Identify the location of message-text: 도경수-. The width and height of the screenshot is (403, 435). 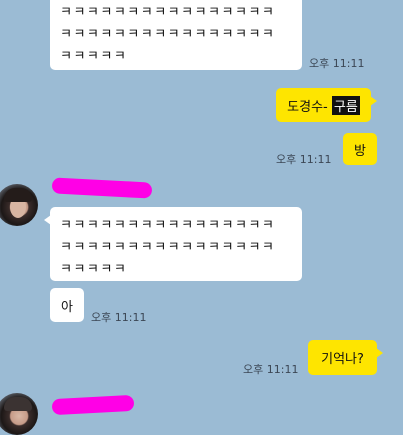
(309, 107).